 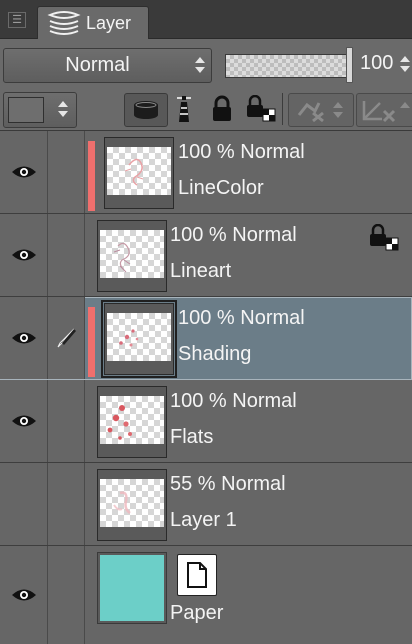 I want to click on paper-layer-icon, so click(x=197, y=575).